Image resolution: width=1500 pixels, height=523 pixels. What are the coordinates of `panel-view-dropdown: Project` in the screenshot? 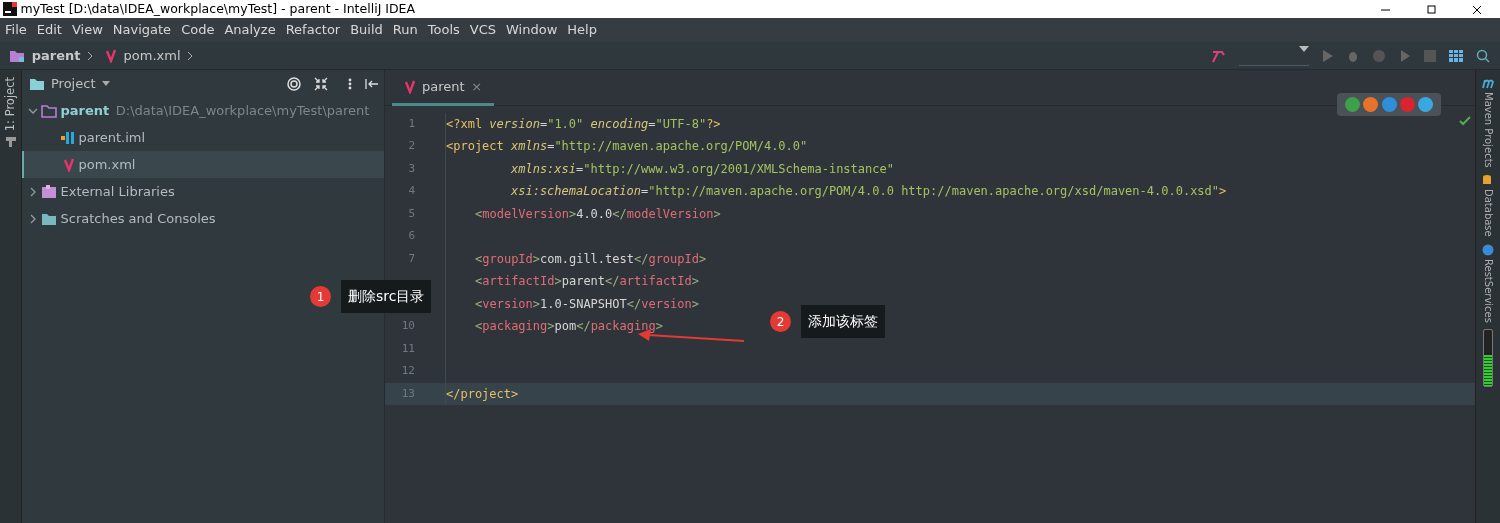 It's located at (80, 83).